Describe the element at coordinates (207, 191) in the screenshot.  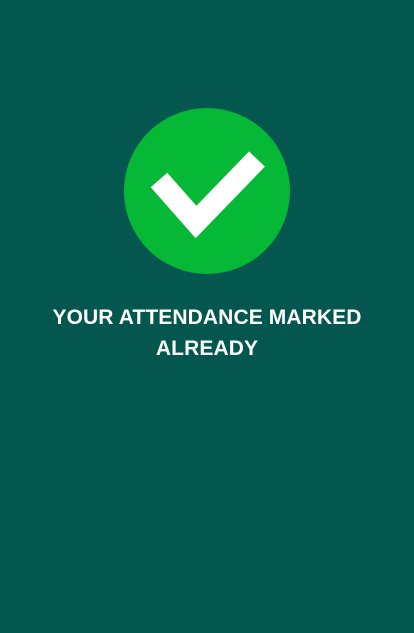
I see `check-circle-icon` at that location.